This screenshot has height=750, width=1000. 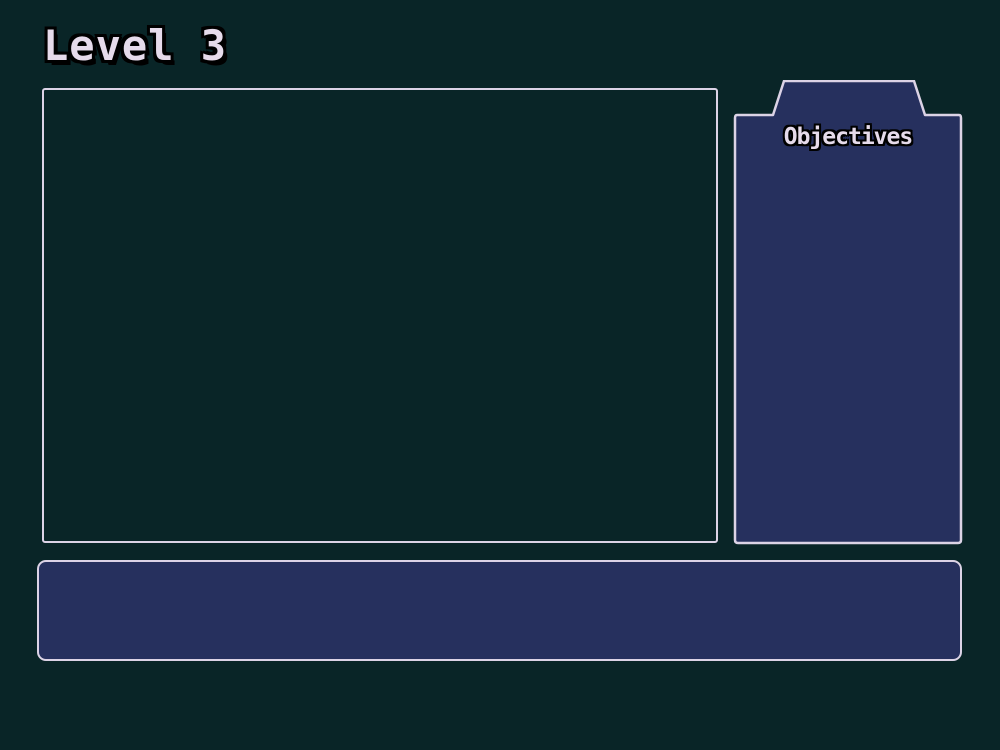 I want to click on objectives-title: Objectives, so click(x=848, y=137).